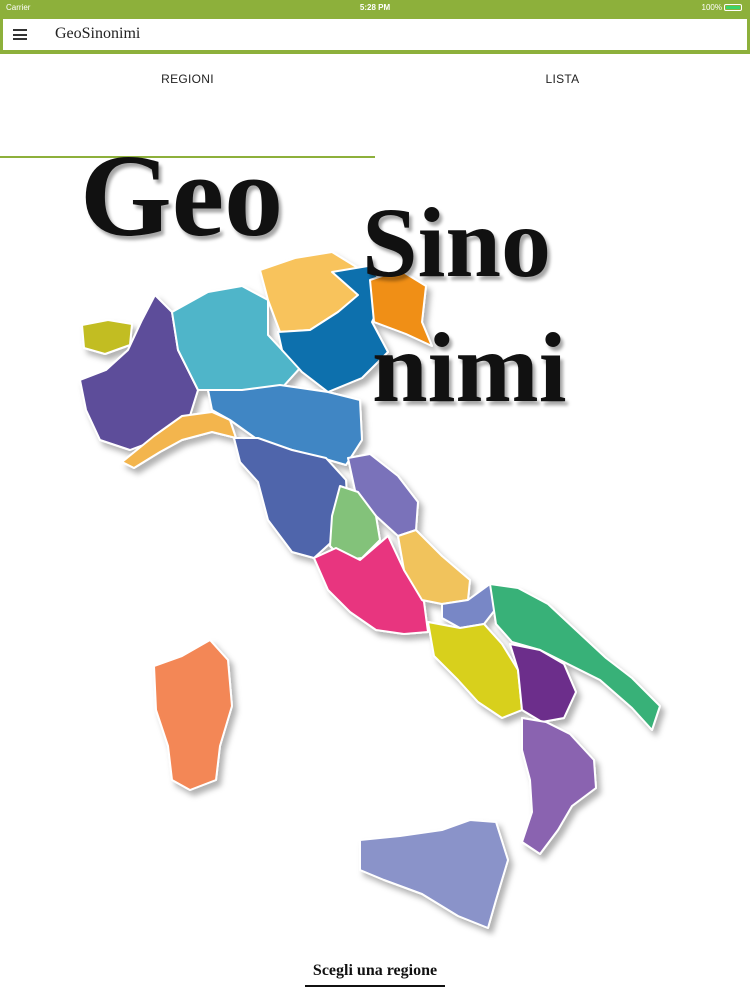 The width and height of the screenshot is (750, 1000). Describe the element at coordinates (562, 80) in the screenshot. I see `tab-lista: LISTA` at that location.